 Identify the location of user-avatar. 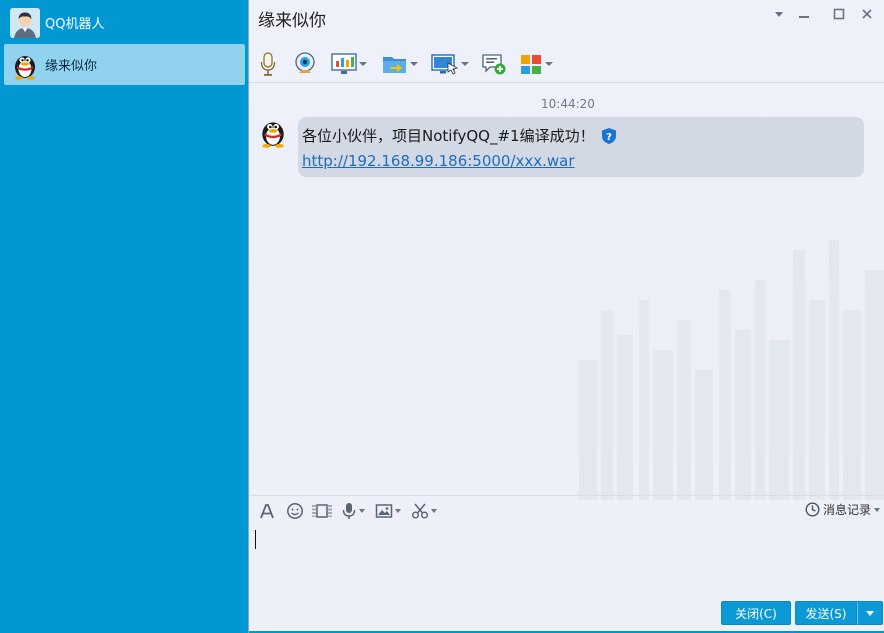
(25, 22).